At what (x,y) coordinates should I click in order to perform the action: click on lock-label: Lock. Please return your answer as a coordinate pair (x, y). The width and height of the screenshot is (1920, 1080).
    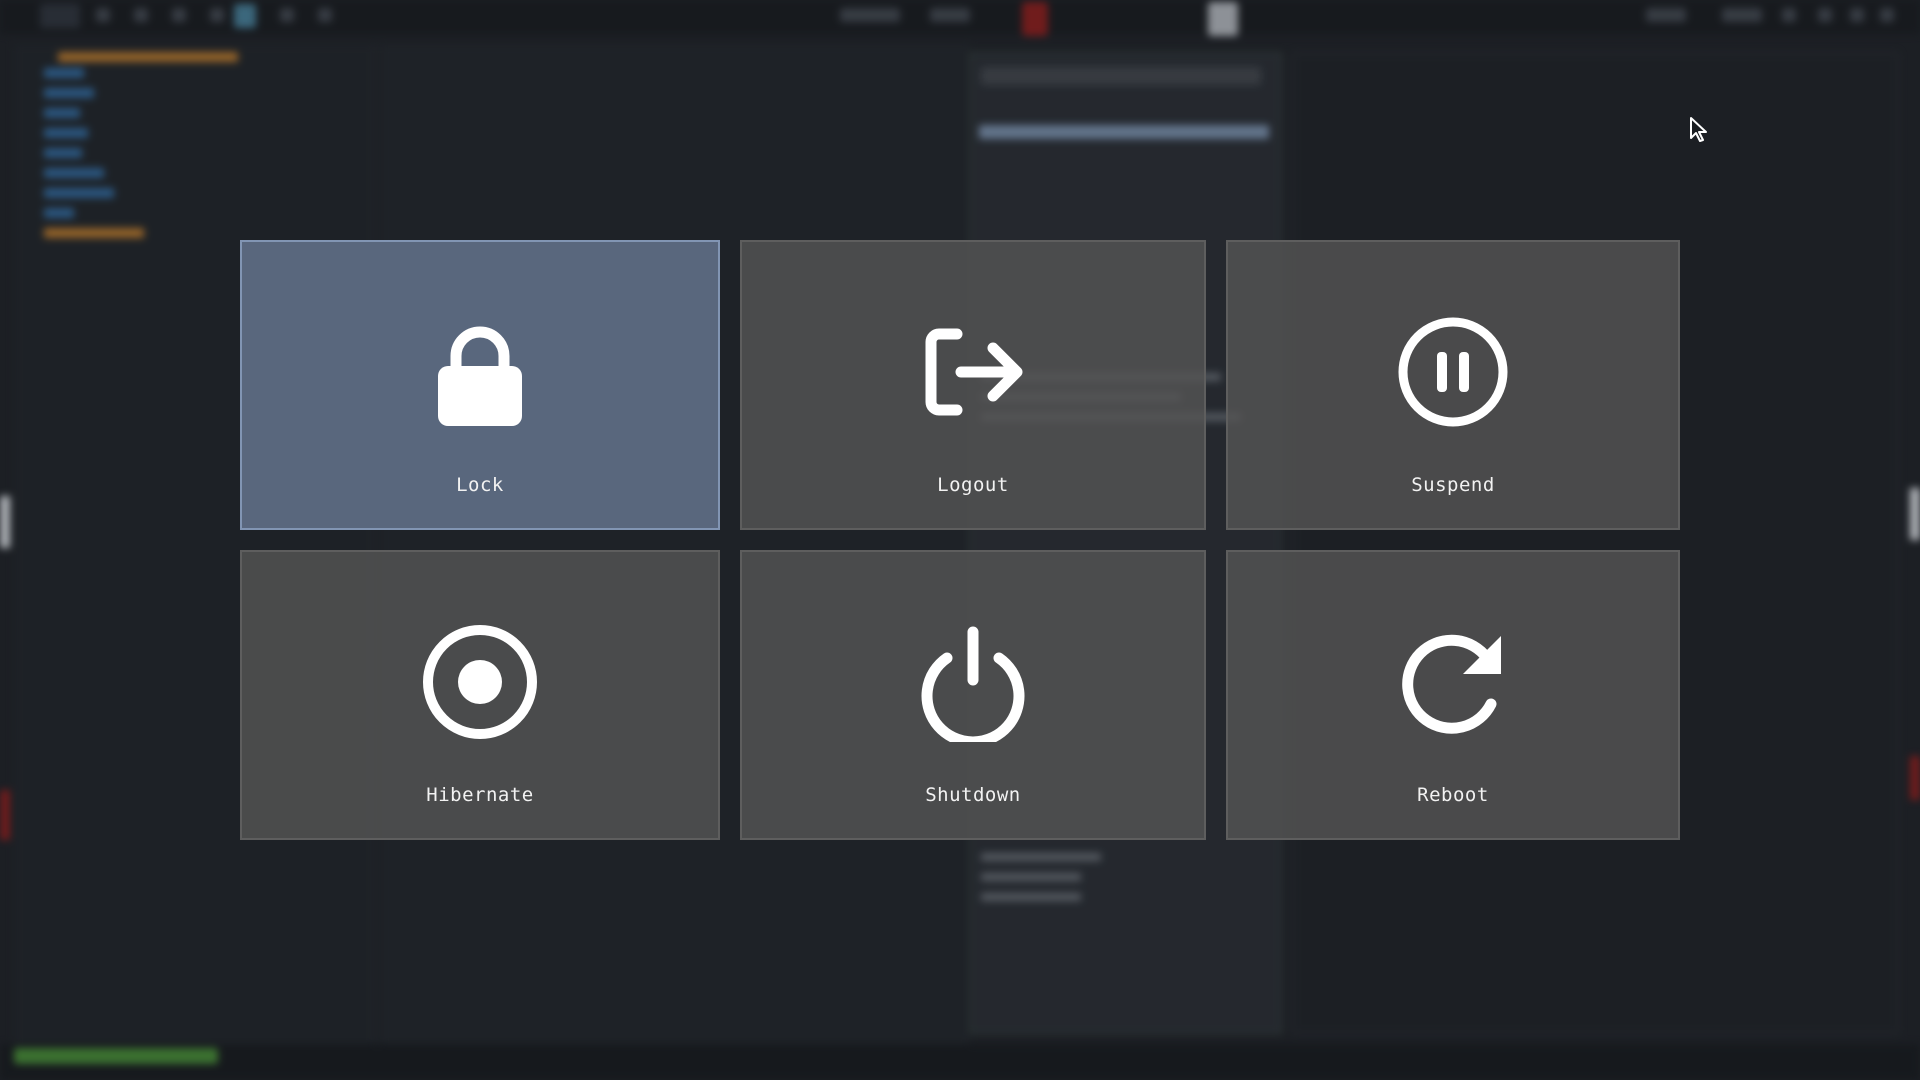
    Looking at the image, I should click on (480, 485).